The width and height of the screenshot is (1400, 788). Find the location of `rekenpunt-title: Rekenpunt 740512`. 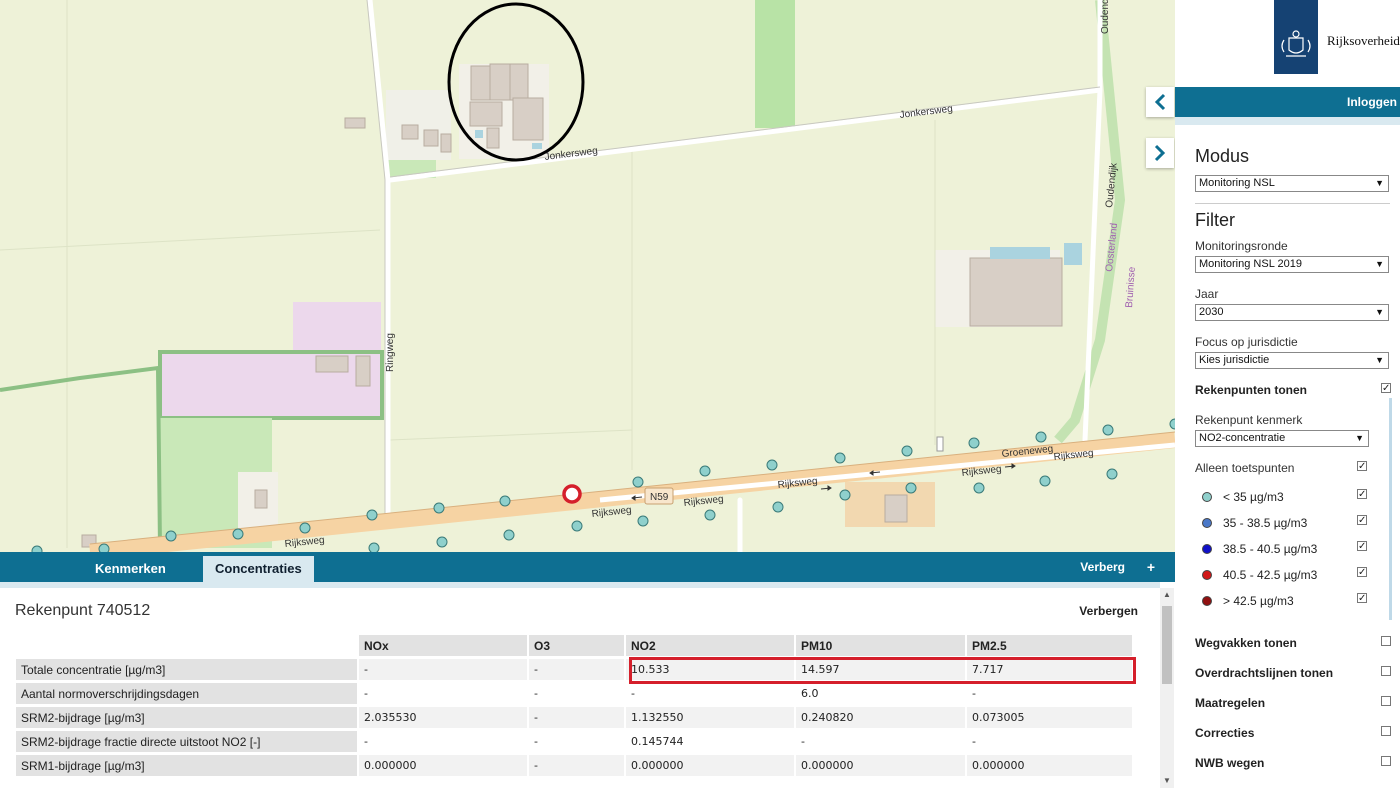

rekenpunt-title: Rekenpunt 740512 is located at coordinates (83, 610).